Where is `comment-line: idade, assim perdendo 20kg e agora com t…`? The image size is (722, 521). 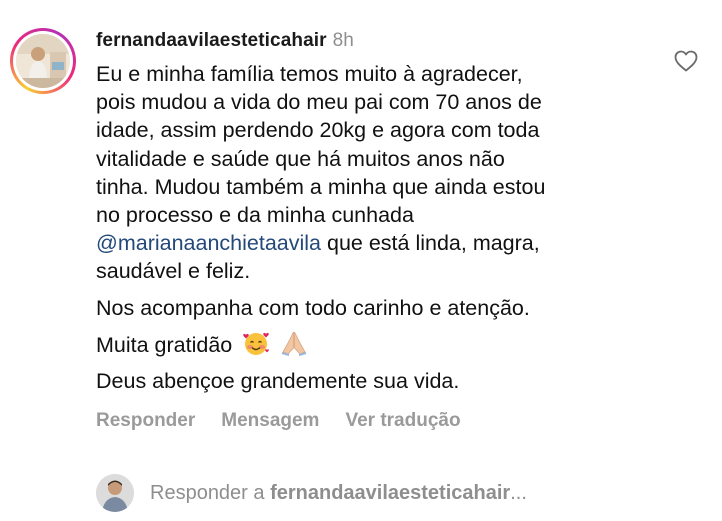 comment-line: idade, assim perdendo 20kg e agora com t… is located at coordinates (318, 130).